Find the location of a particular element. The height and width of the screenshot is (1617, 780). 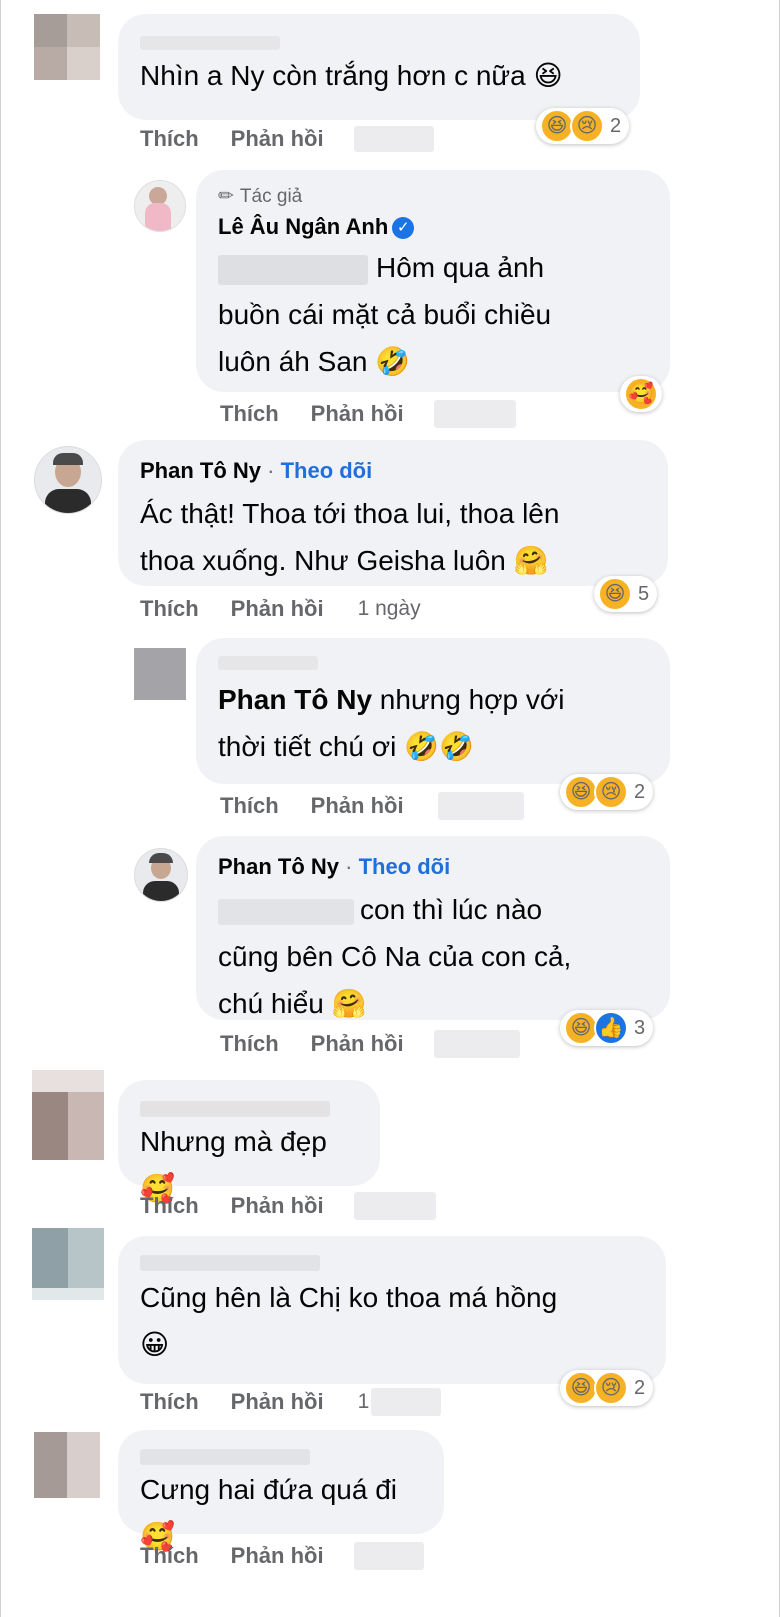

comment-text-line: luôn áh San 🤣 is located at coordinates (314, 361).